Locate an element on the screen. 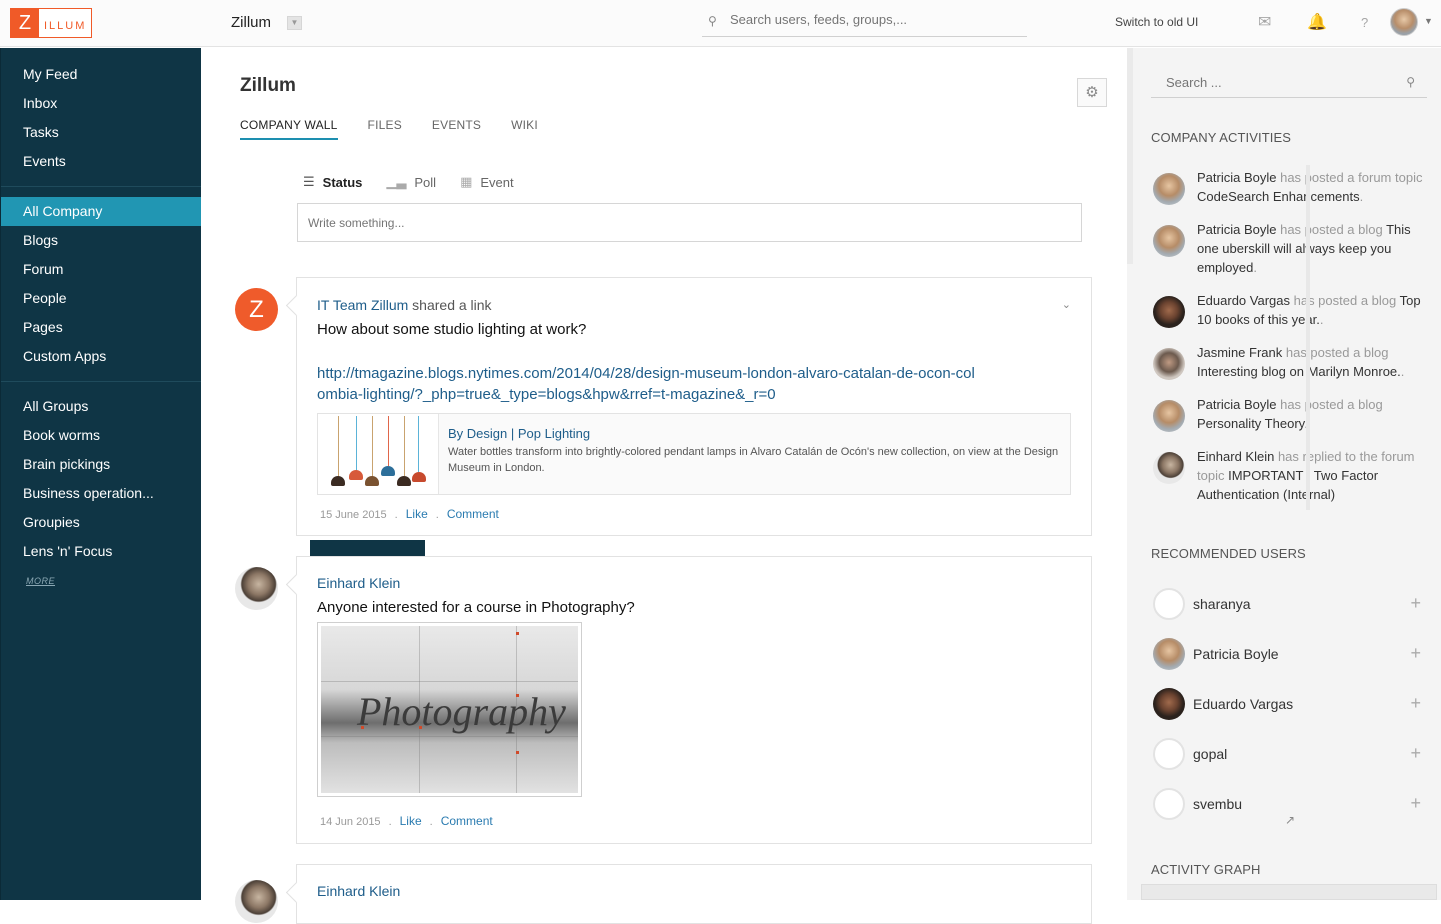  activity-user: Jasmine Frank is located at coordinates (1239, 352).